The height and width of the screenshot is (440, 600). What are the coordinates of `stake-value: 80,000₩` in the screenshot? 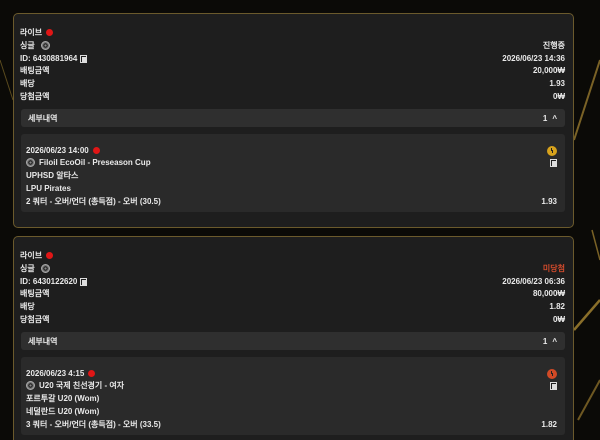 It's located at (548, 293).